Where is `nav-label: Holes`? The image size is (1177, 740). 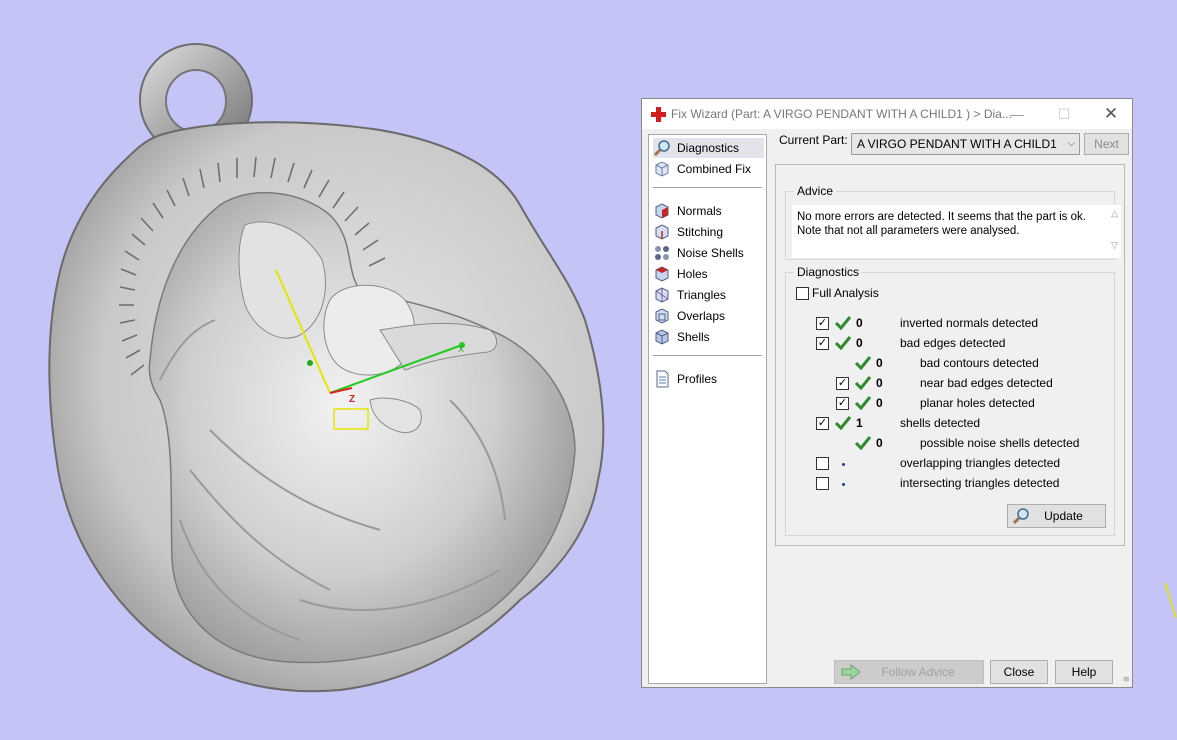 nav-label: Holes is located at coordinates (692, 274).